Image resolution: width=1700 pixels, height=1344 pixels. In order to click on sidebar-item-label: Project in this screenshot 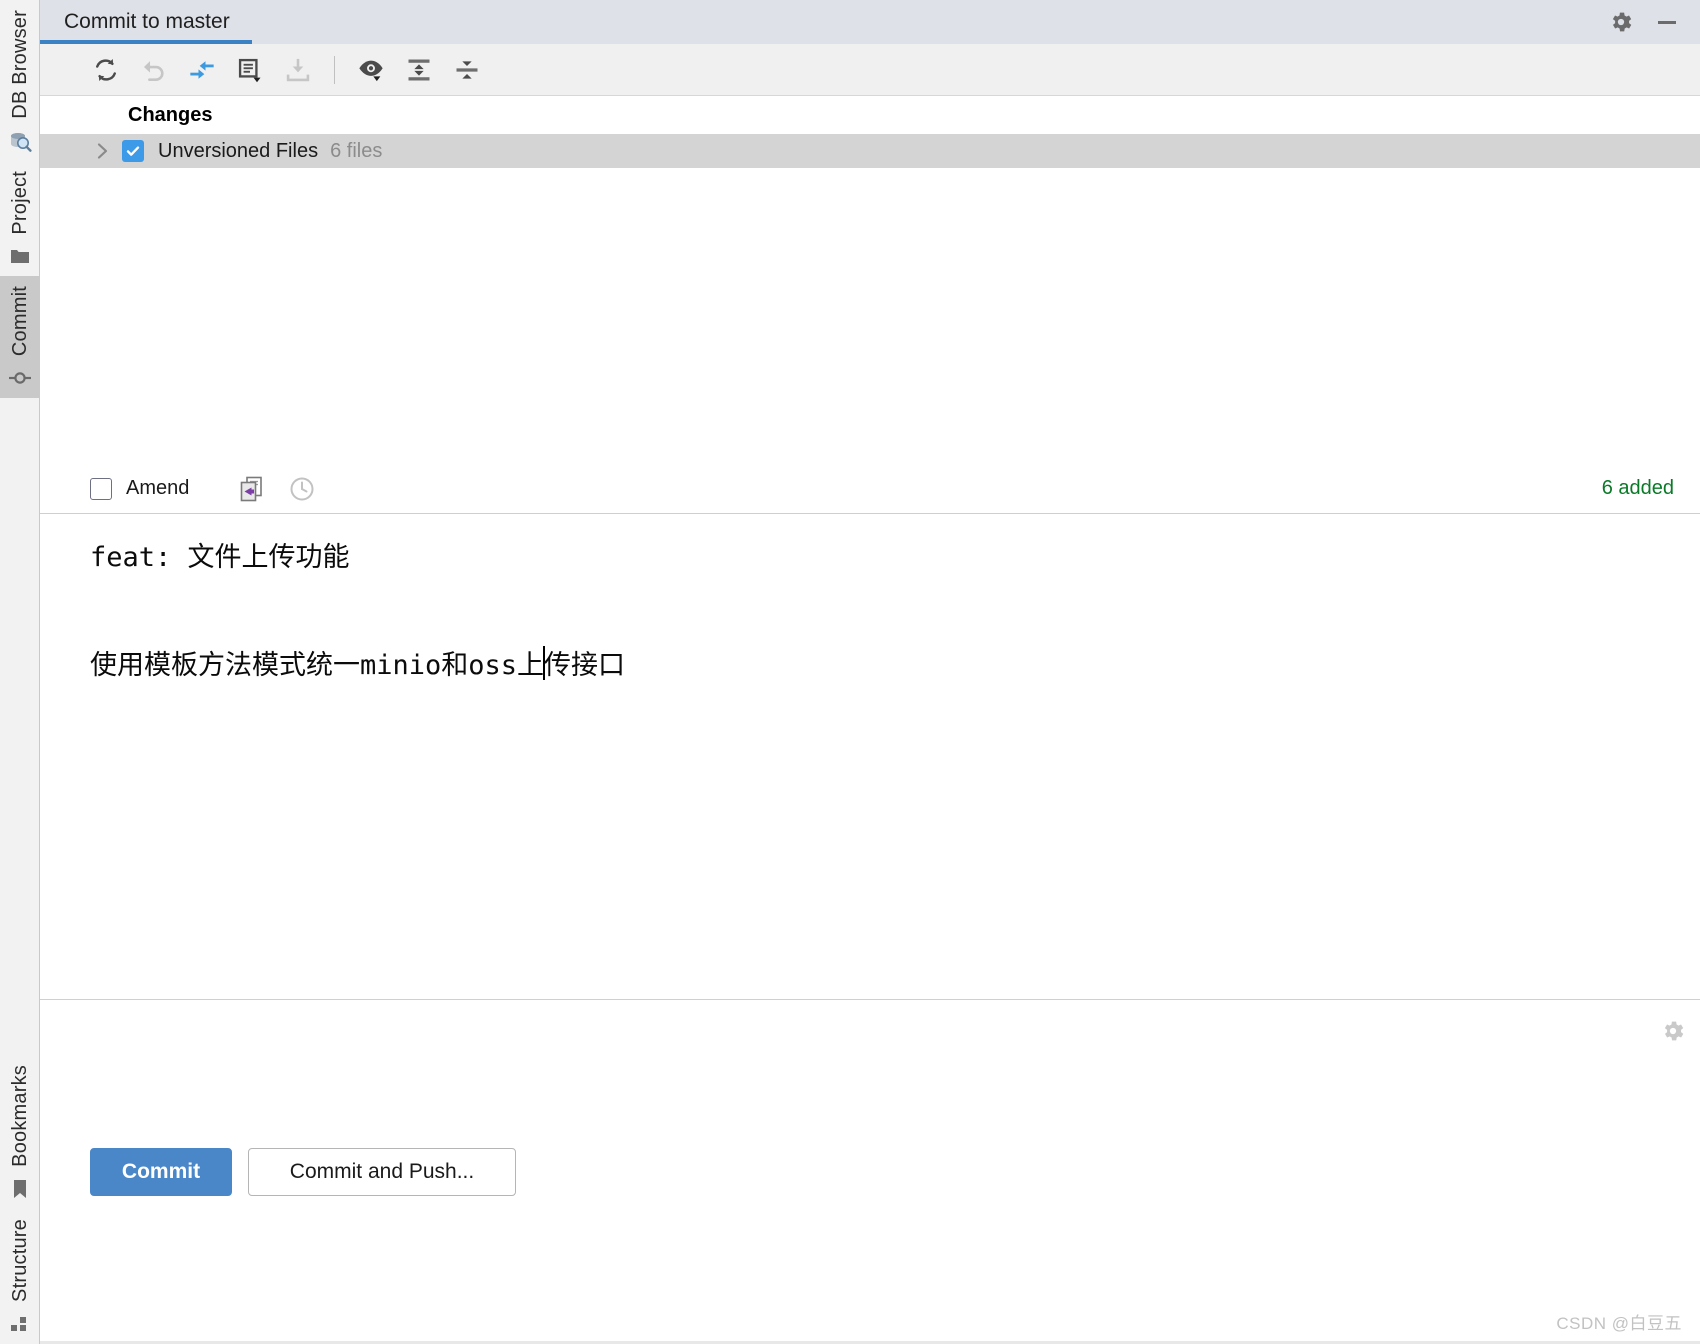, I will do `click(20, 202)`.